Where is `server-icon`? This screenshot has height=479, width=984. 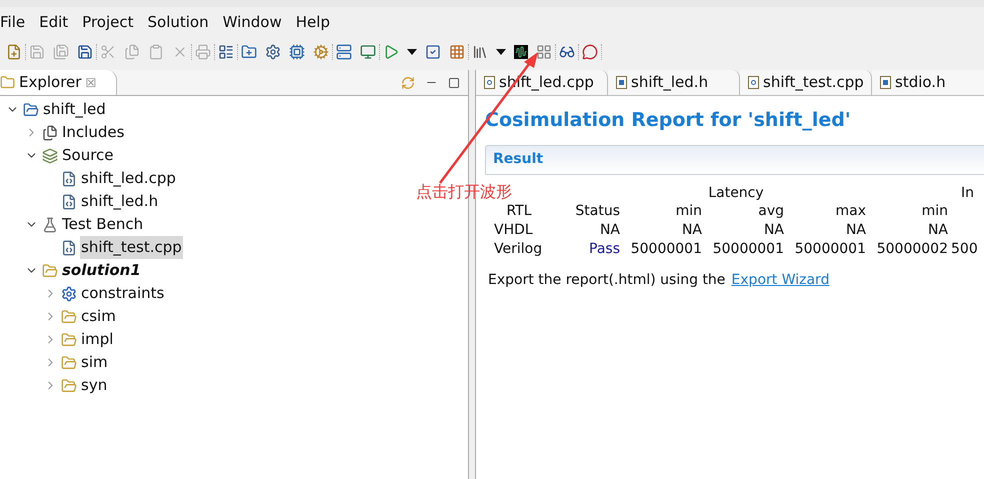 server-icon is located at coordinates (344, 52).